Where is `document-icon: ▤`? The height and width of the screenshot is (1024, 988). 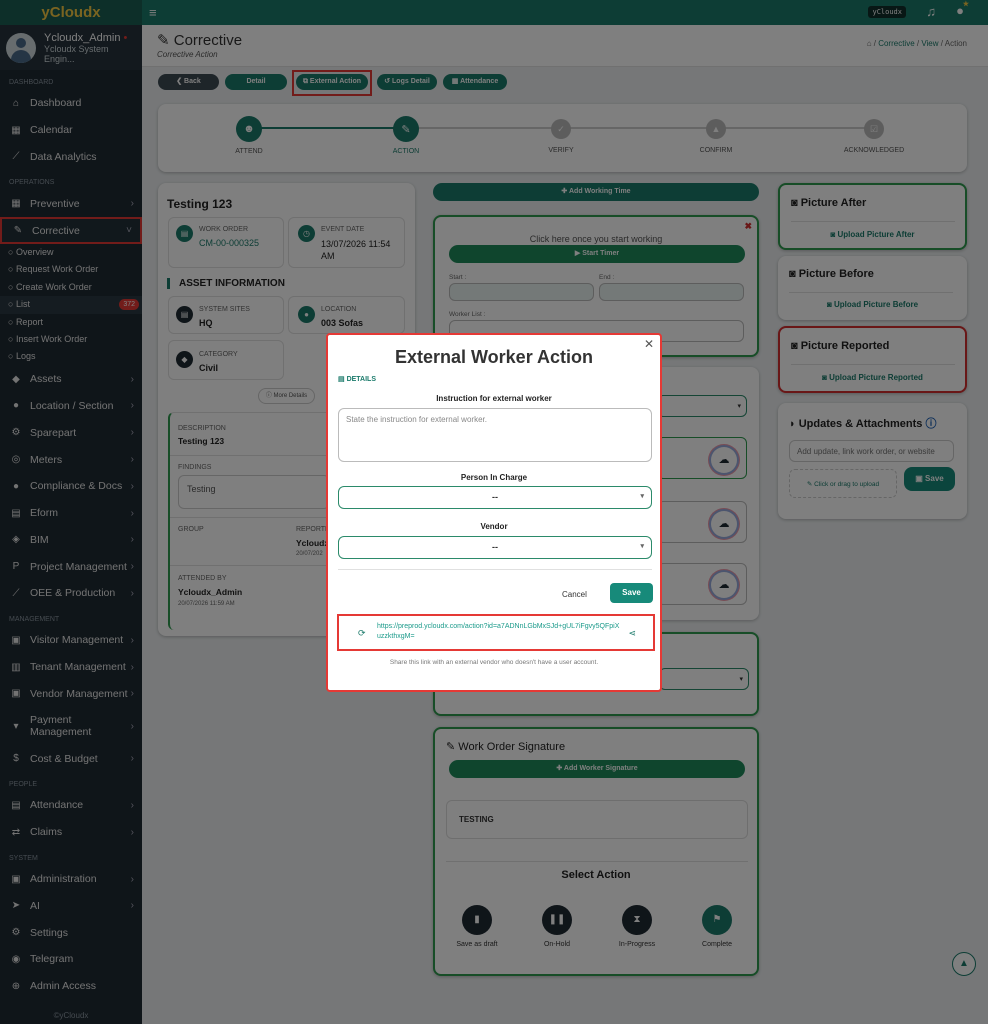
document-icon: ▤ is located at coordinates (341, 379).